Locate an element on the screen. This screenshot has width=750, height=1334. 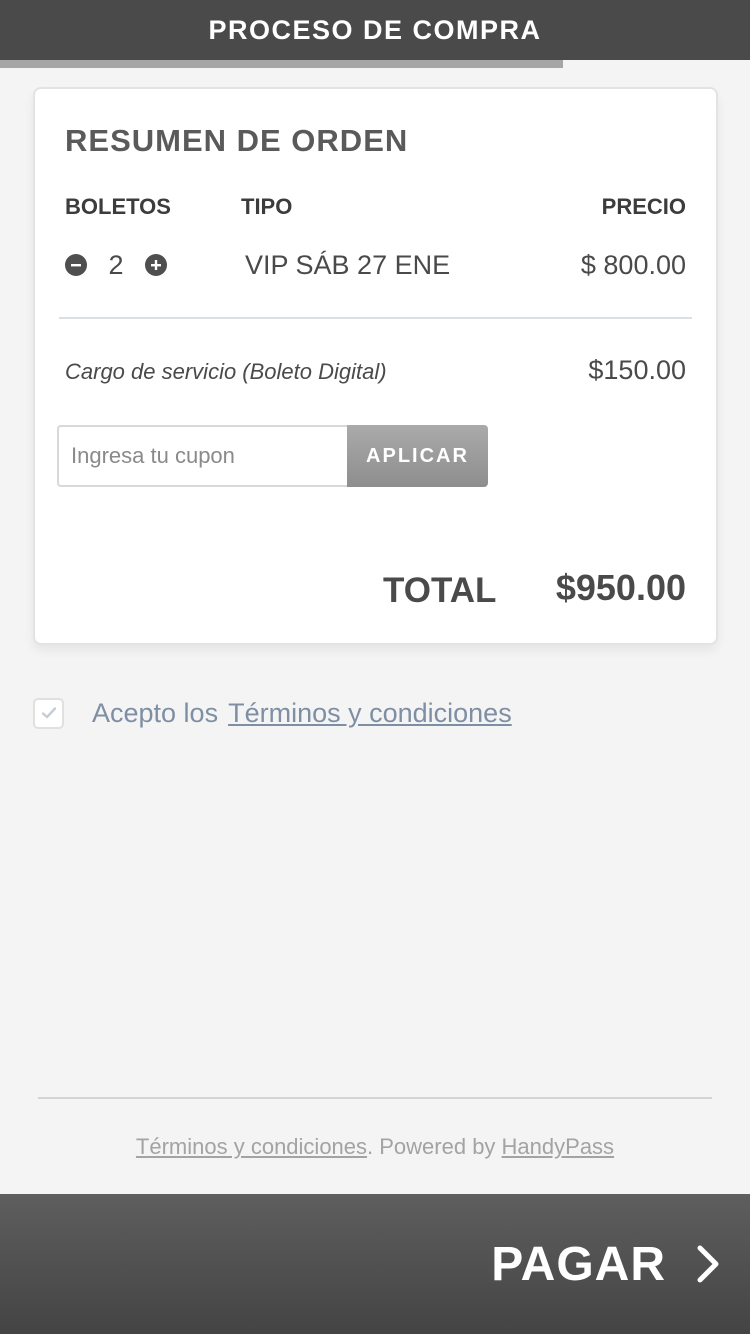
decrease-quantity-button is located at coordinates (76, 265).